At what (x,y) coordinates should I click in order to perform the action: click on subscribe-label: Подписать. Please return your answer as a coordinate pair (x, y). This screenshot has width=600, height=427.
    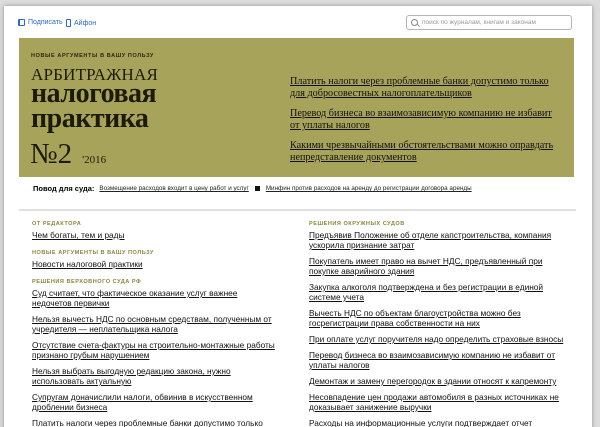
    Looking at the image, I should click on (45, 22).